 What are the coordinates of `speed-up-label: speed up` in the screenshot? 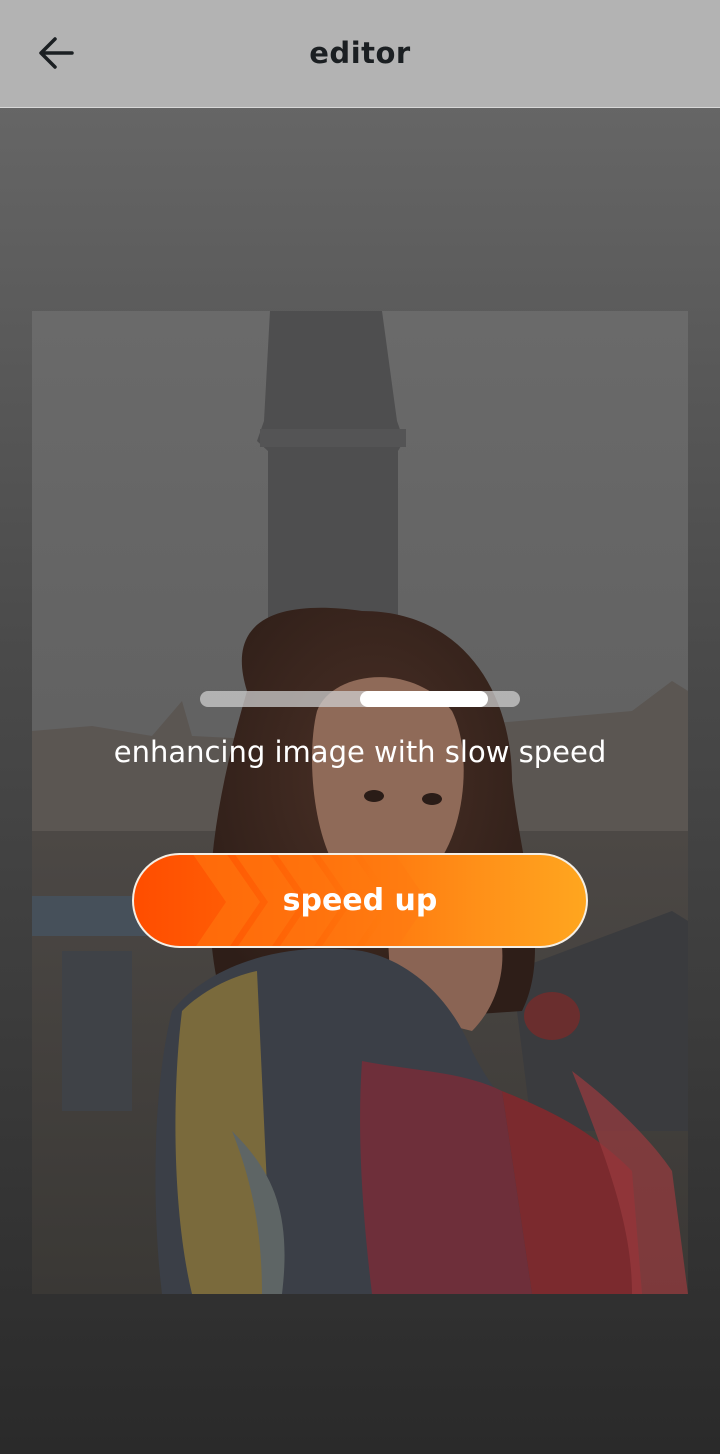 It's located at (360, 900).